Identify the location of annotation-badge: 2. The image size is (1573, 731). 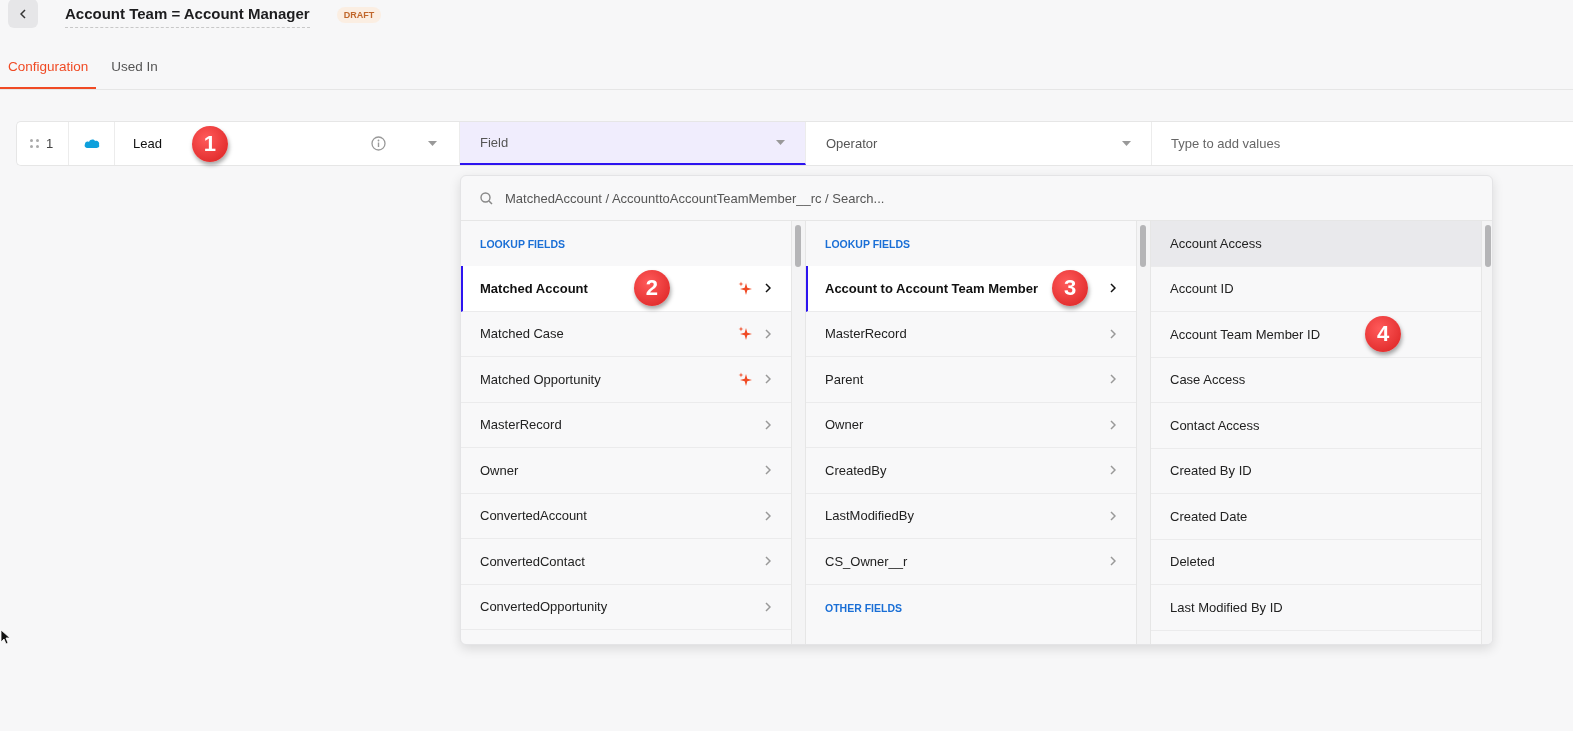
(651, 288).